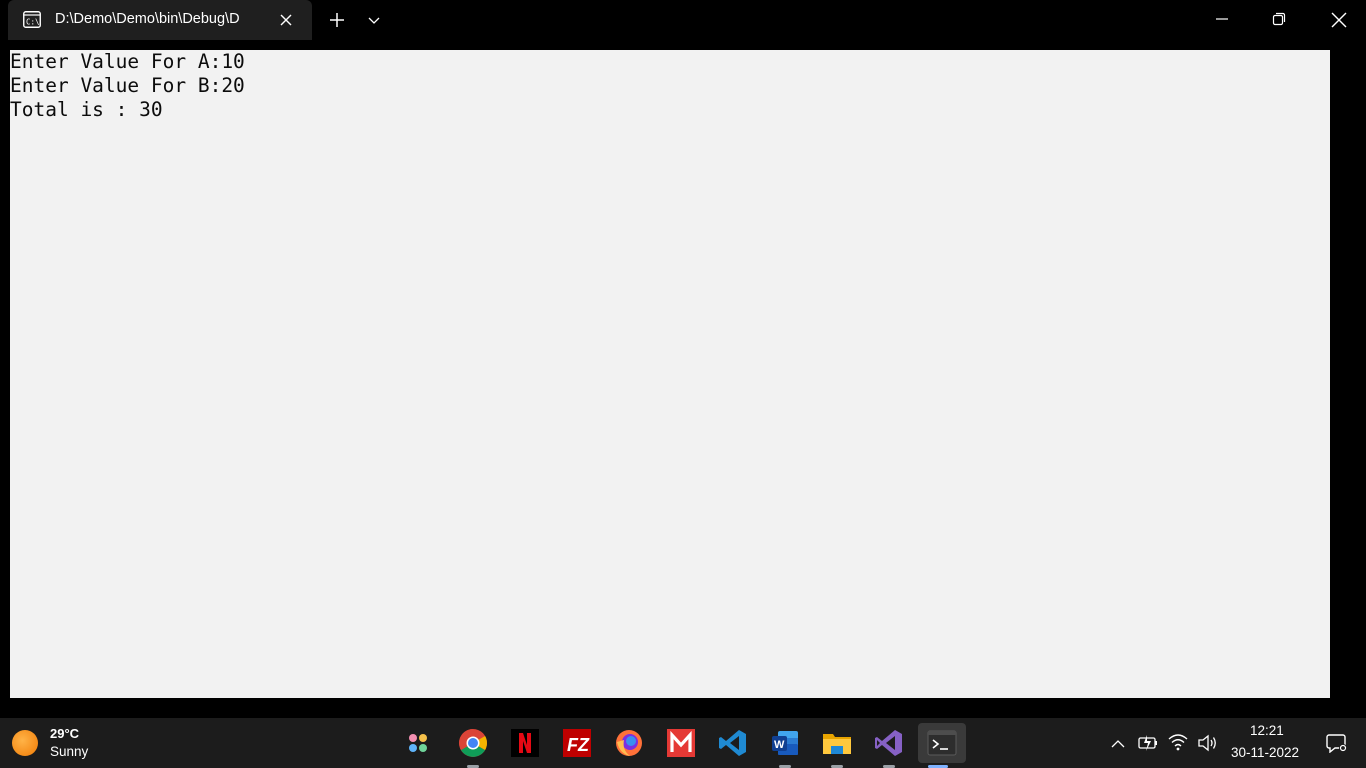 This screenshot has width=1366, height=768. I want to click on wifi-icon, so click(1178, 743).